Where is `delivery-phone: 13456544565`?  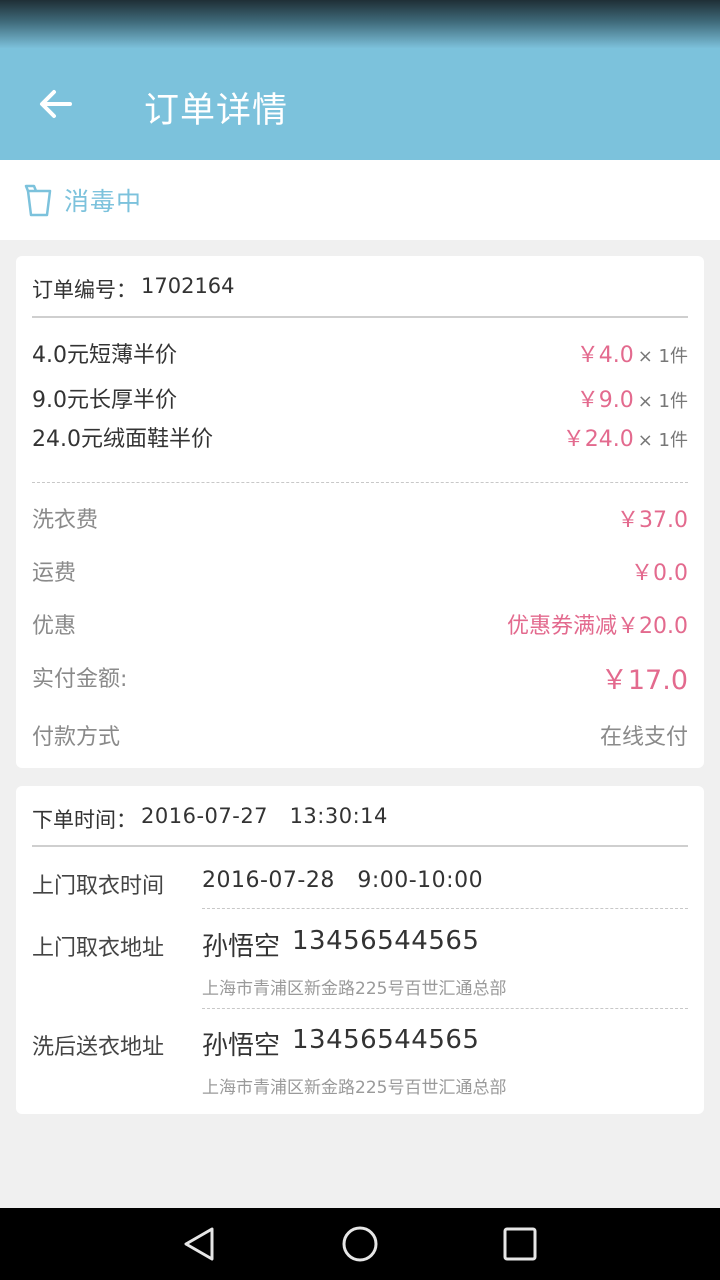 delivery-phone: 13456544565 is located at coordinates (386, 1040).